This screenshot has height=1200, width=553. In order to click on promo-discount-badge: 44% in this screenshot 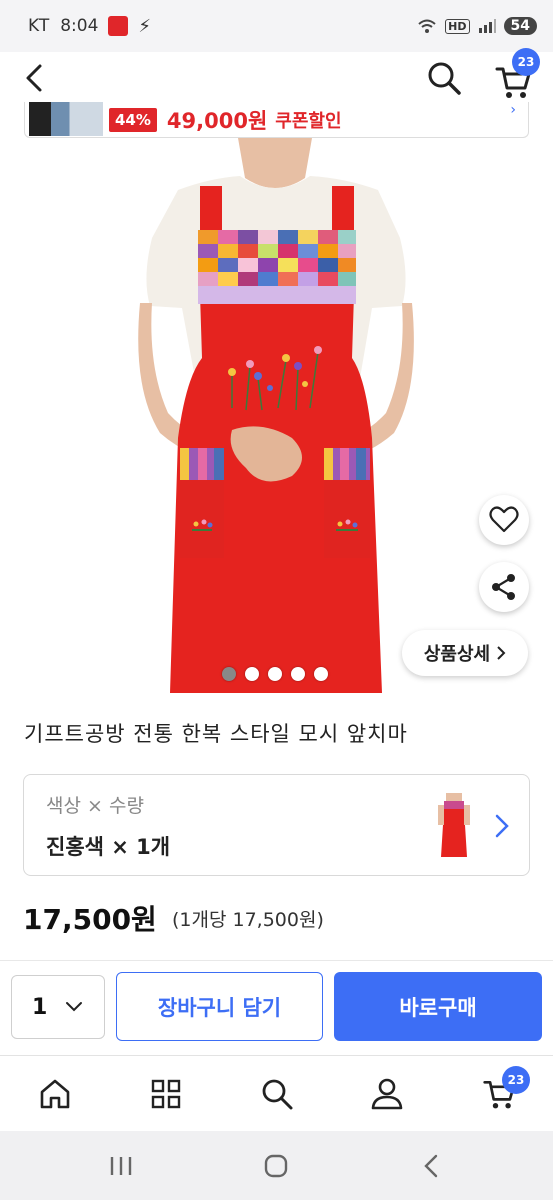, I will do `click(133, 119)`.